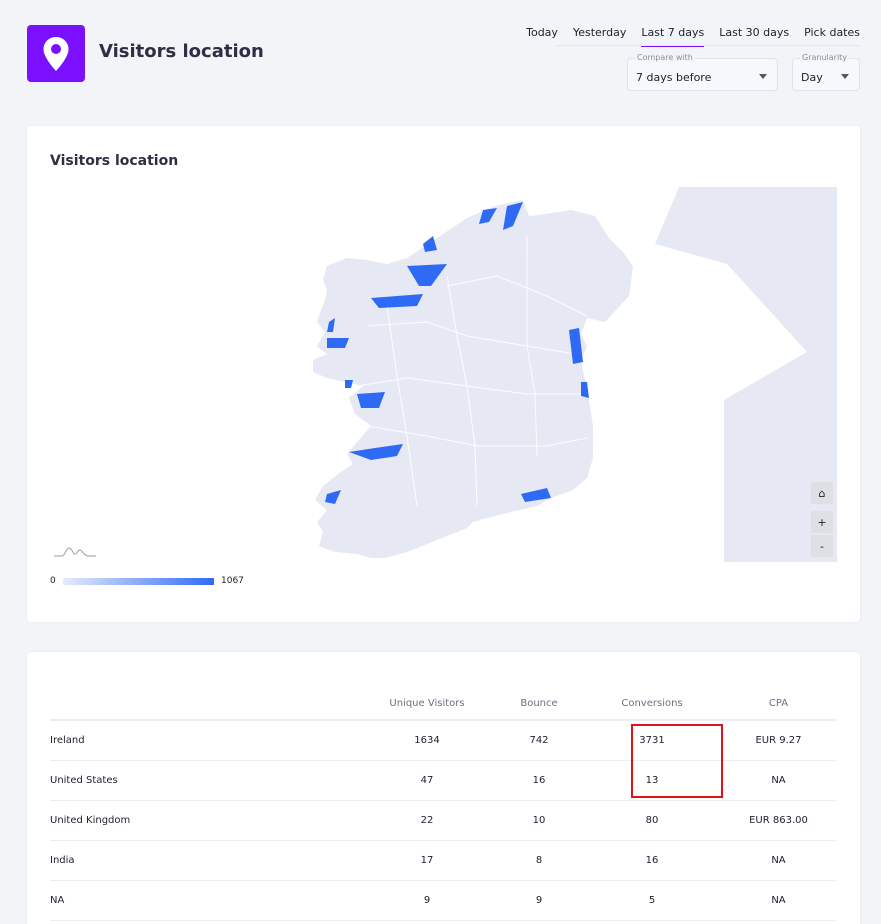 The image size is (881, 924). What do you see at coordinates (427, 860) in the screenshot?
I see `cell-unique-visitors: 17` at bounding box center [427, 860].